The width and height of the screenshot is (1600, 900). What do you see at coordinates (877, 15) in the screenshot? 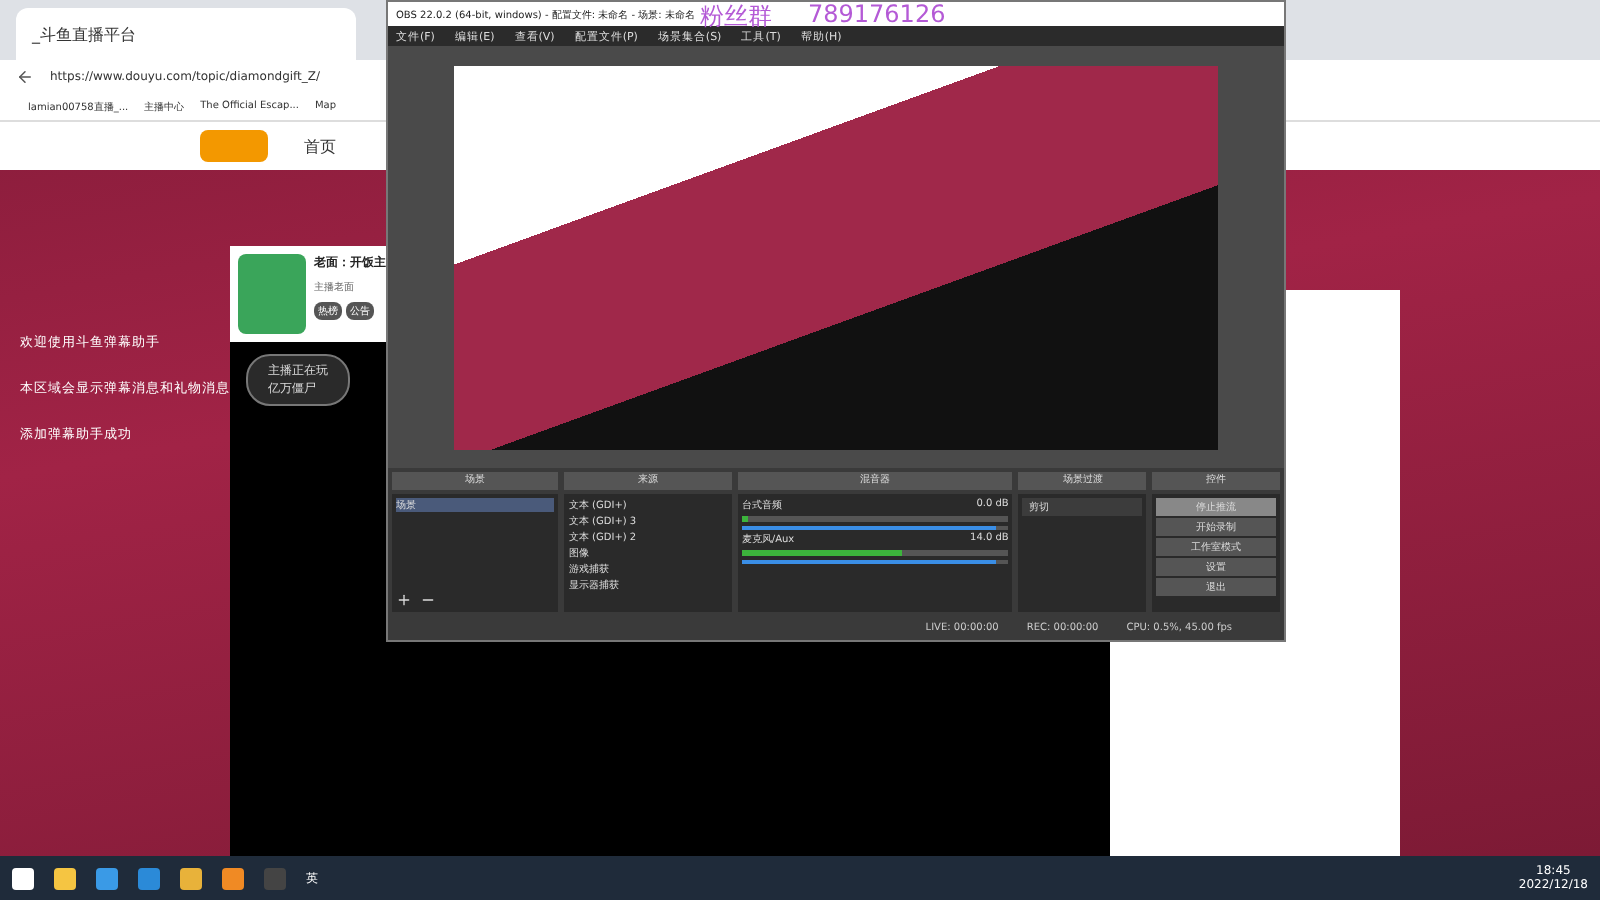
I see `overlay-number: 789176126` at bounding box center [877, 15].